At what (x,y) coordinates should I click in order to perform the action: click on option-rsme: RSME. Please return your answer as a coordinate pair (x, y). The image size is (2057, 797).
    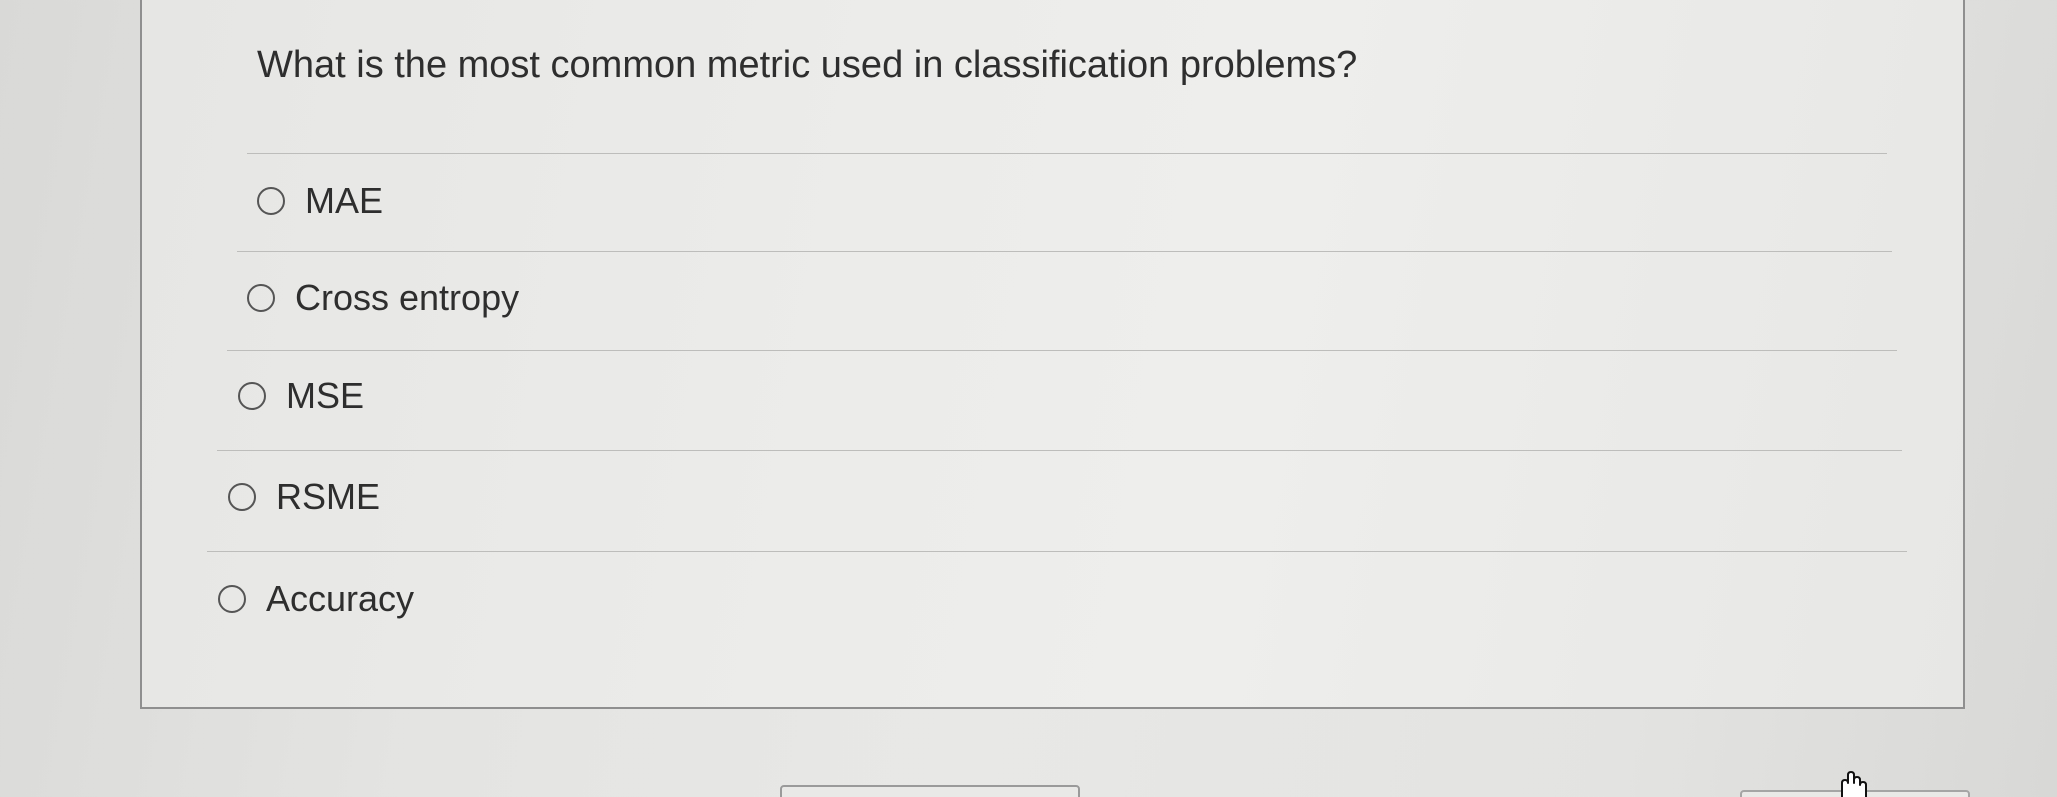
    Looking at the image, I should click on (304, 497).